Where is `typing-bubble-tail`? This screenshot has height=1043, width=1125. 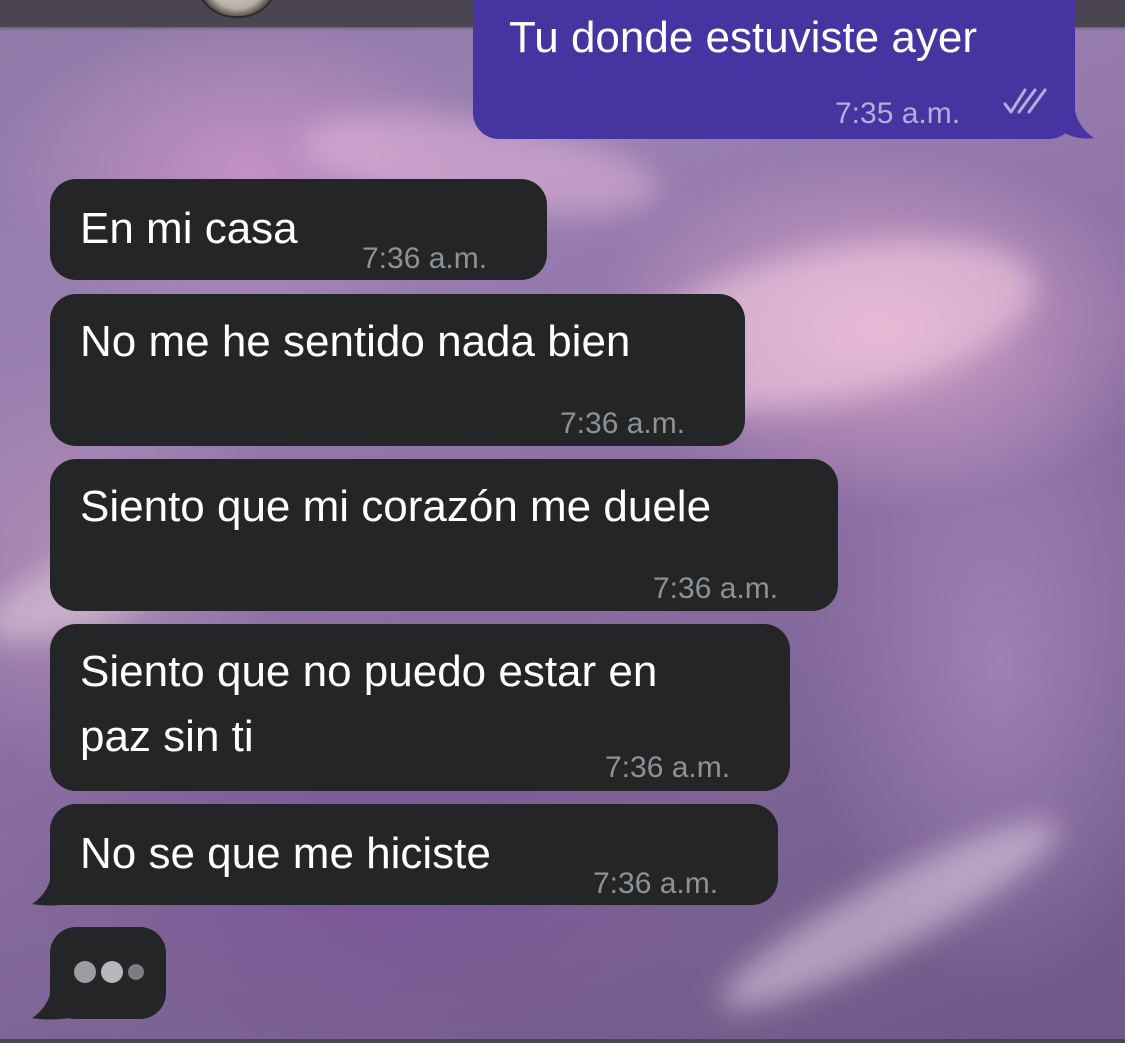 typing-bubble-tail is located at coordinates (51, 1000).